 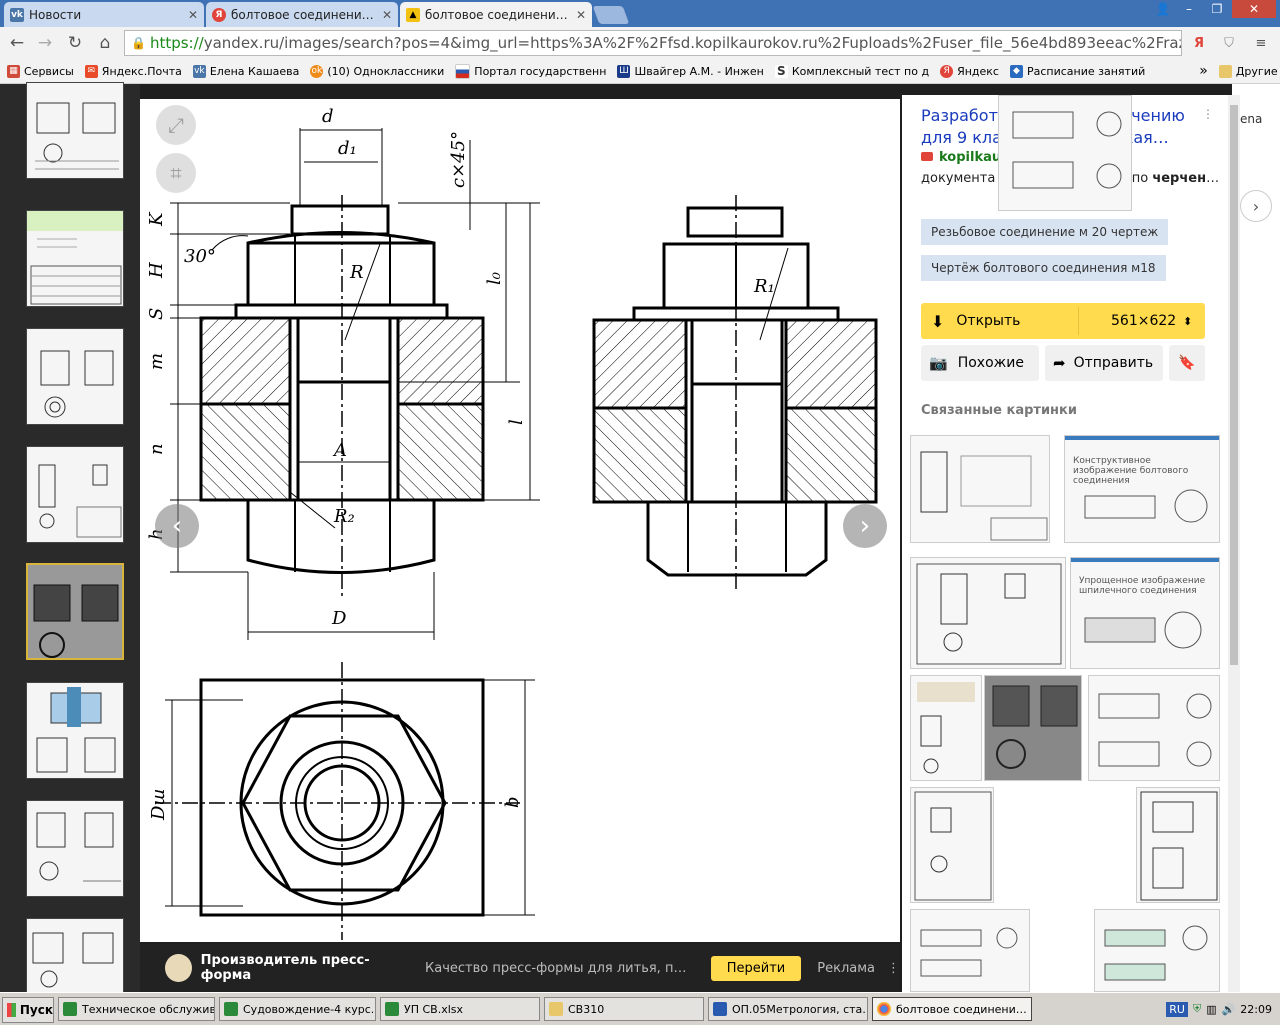 What do you see at coordinates (1199, 43) in the screenshot?
I see `yandex-extension-icon: Я` at bounding box center [1199, 43].